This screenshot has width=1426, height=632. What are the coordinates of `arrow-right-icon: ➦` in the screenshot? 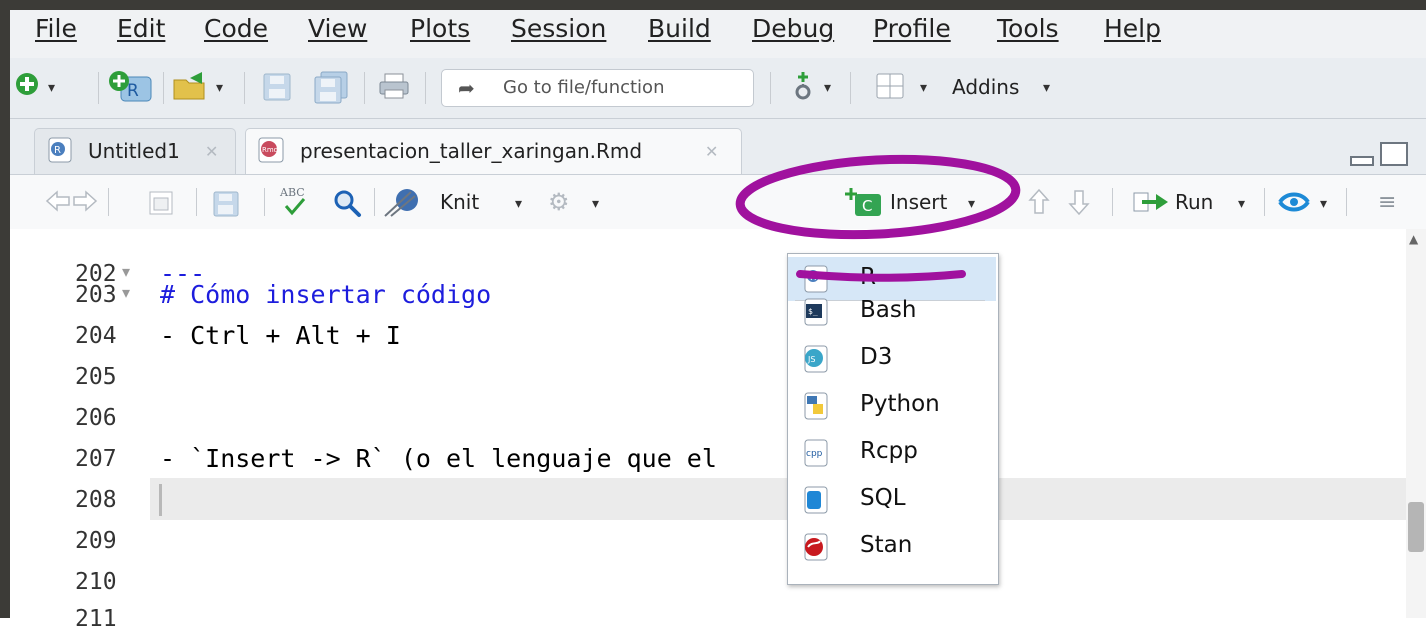 It's located at (466, 88).